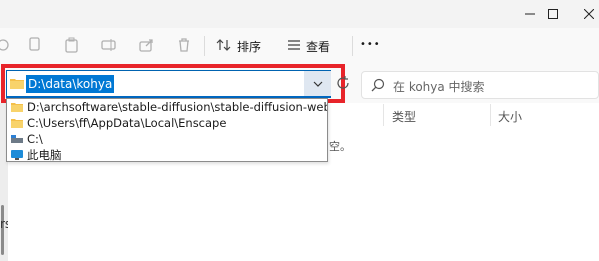 The image size is (599, 261). I want to click on column-header-type: 类型, so click(404, 116).